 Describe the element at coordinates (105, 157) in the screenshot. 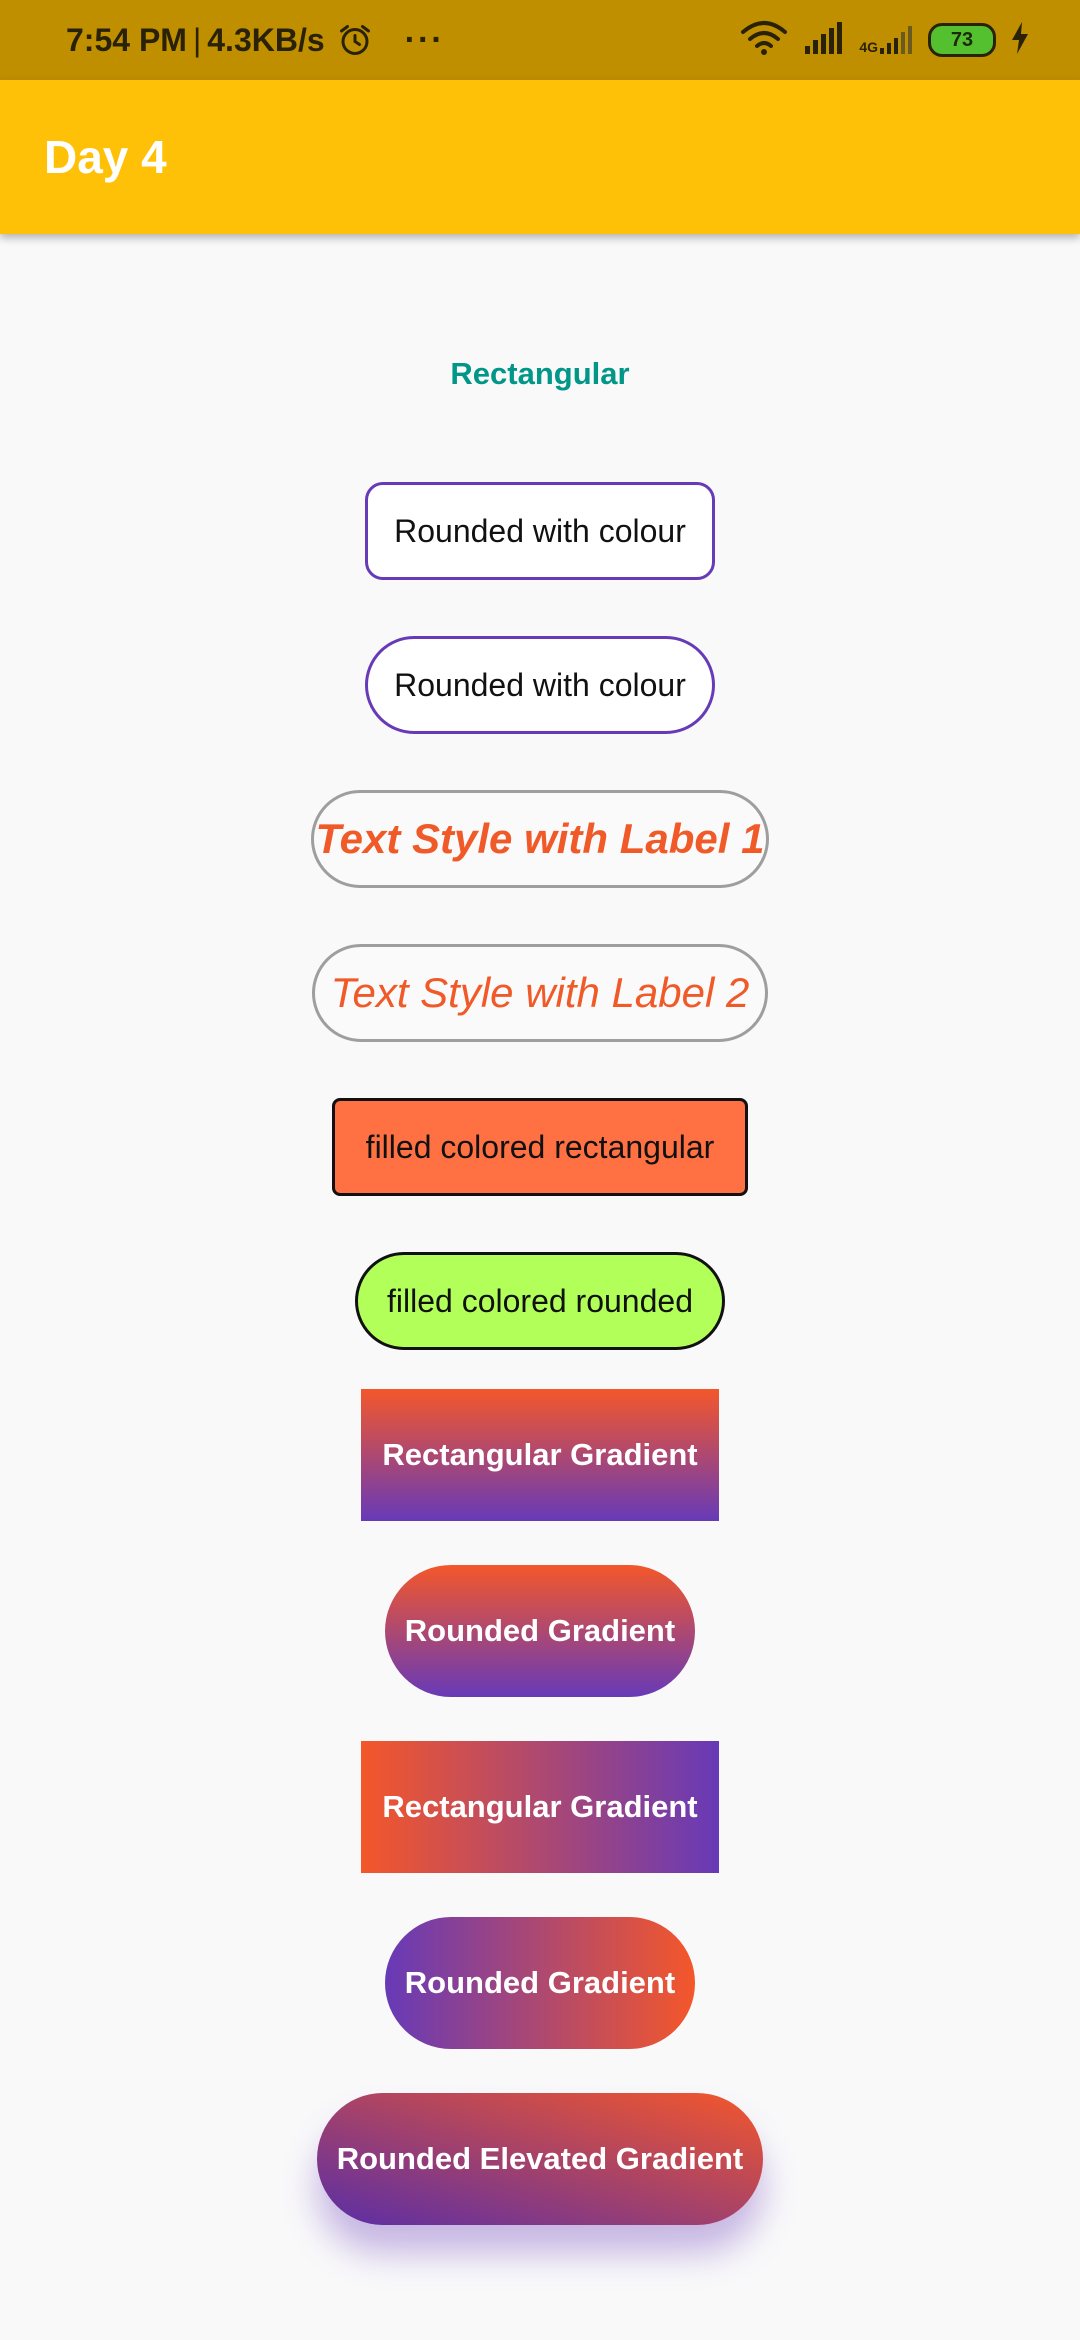

I see `app-title: Day 4` at that location.